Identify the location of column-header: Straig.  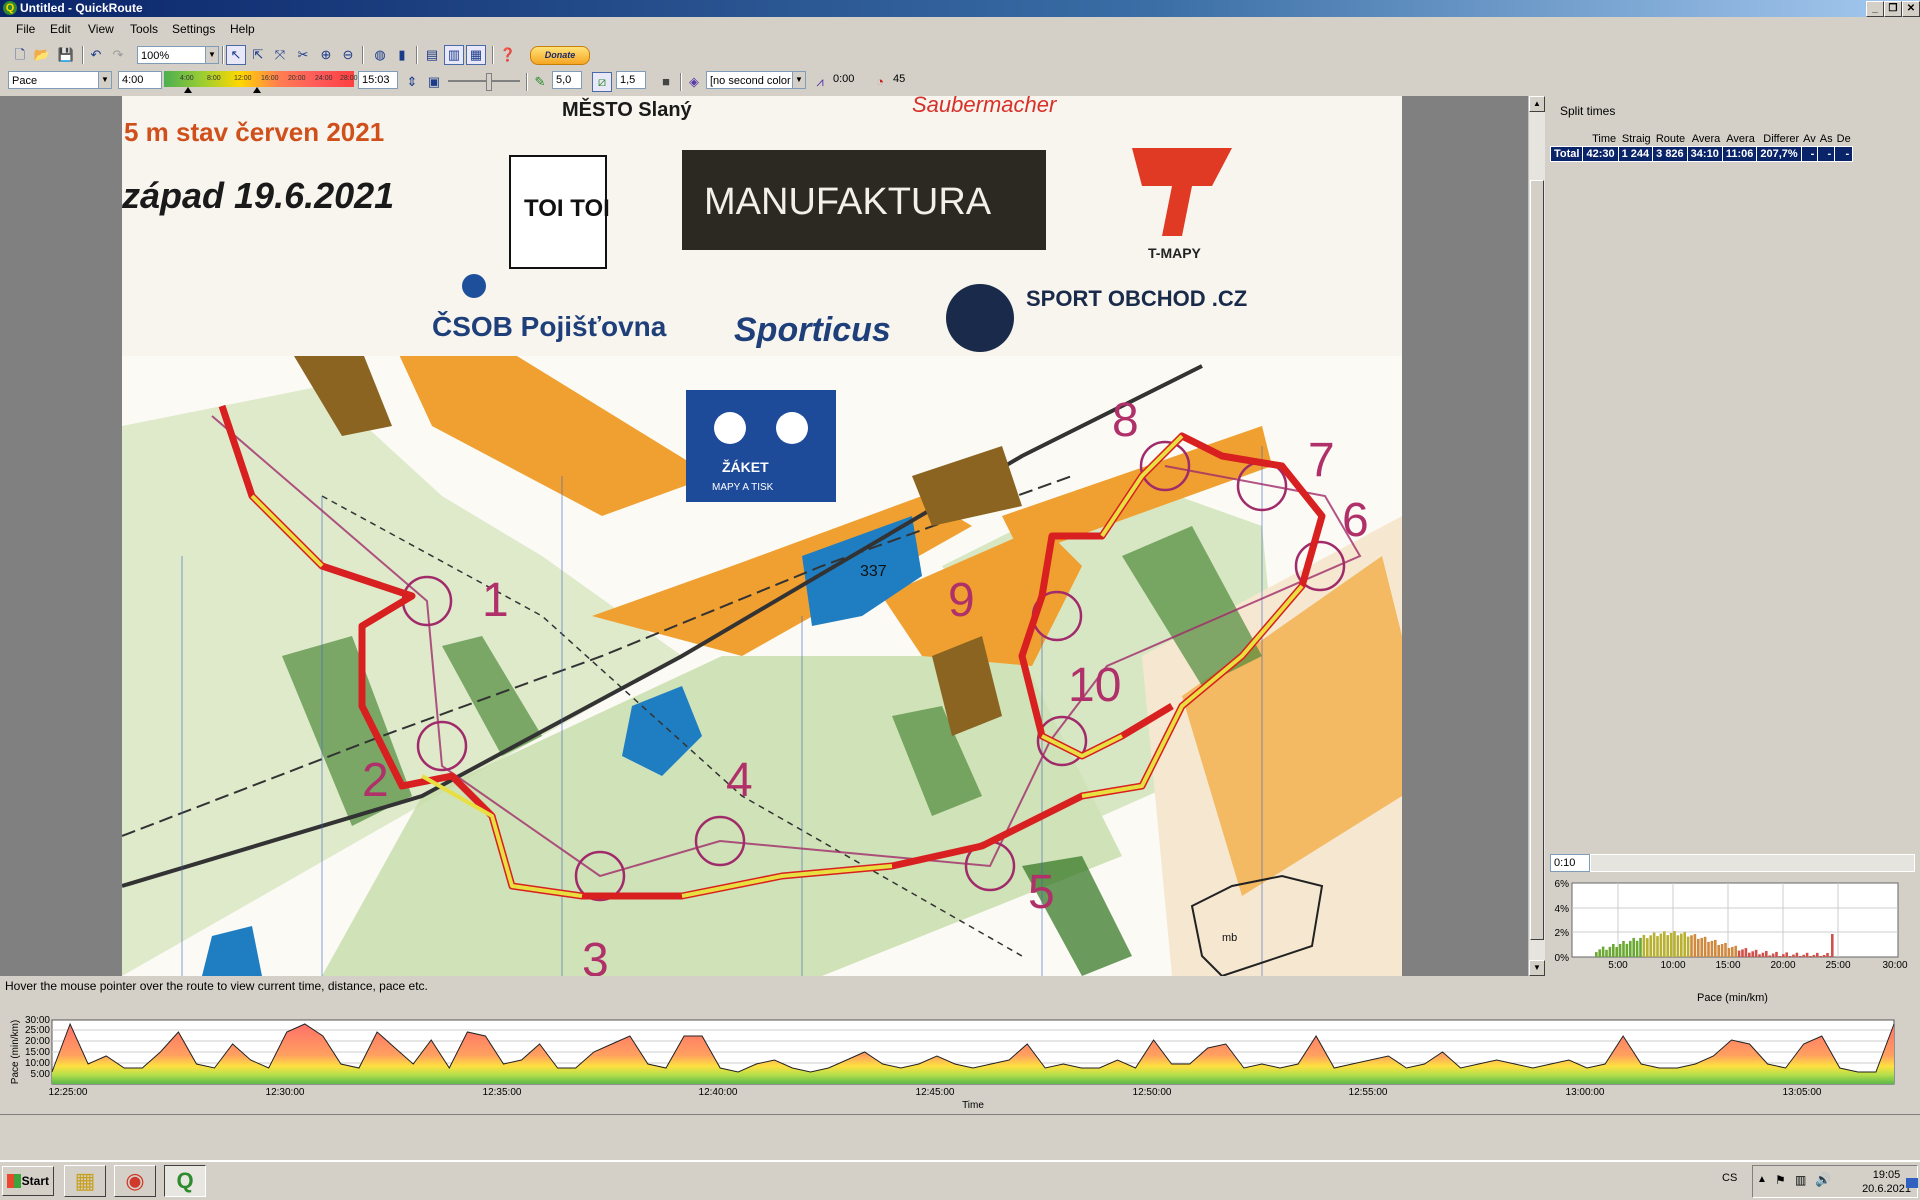
(1635, 139).